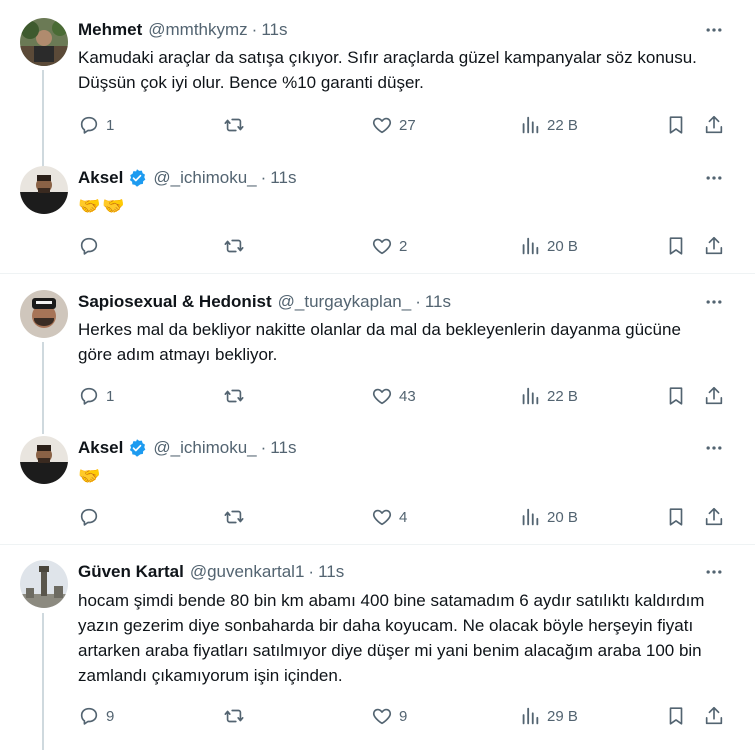 This screenshot has width=755, height=750. I want to click on like-button: 27, so click(393, 125).